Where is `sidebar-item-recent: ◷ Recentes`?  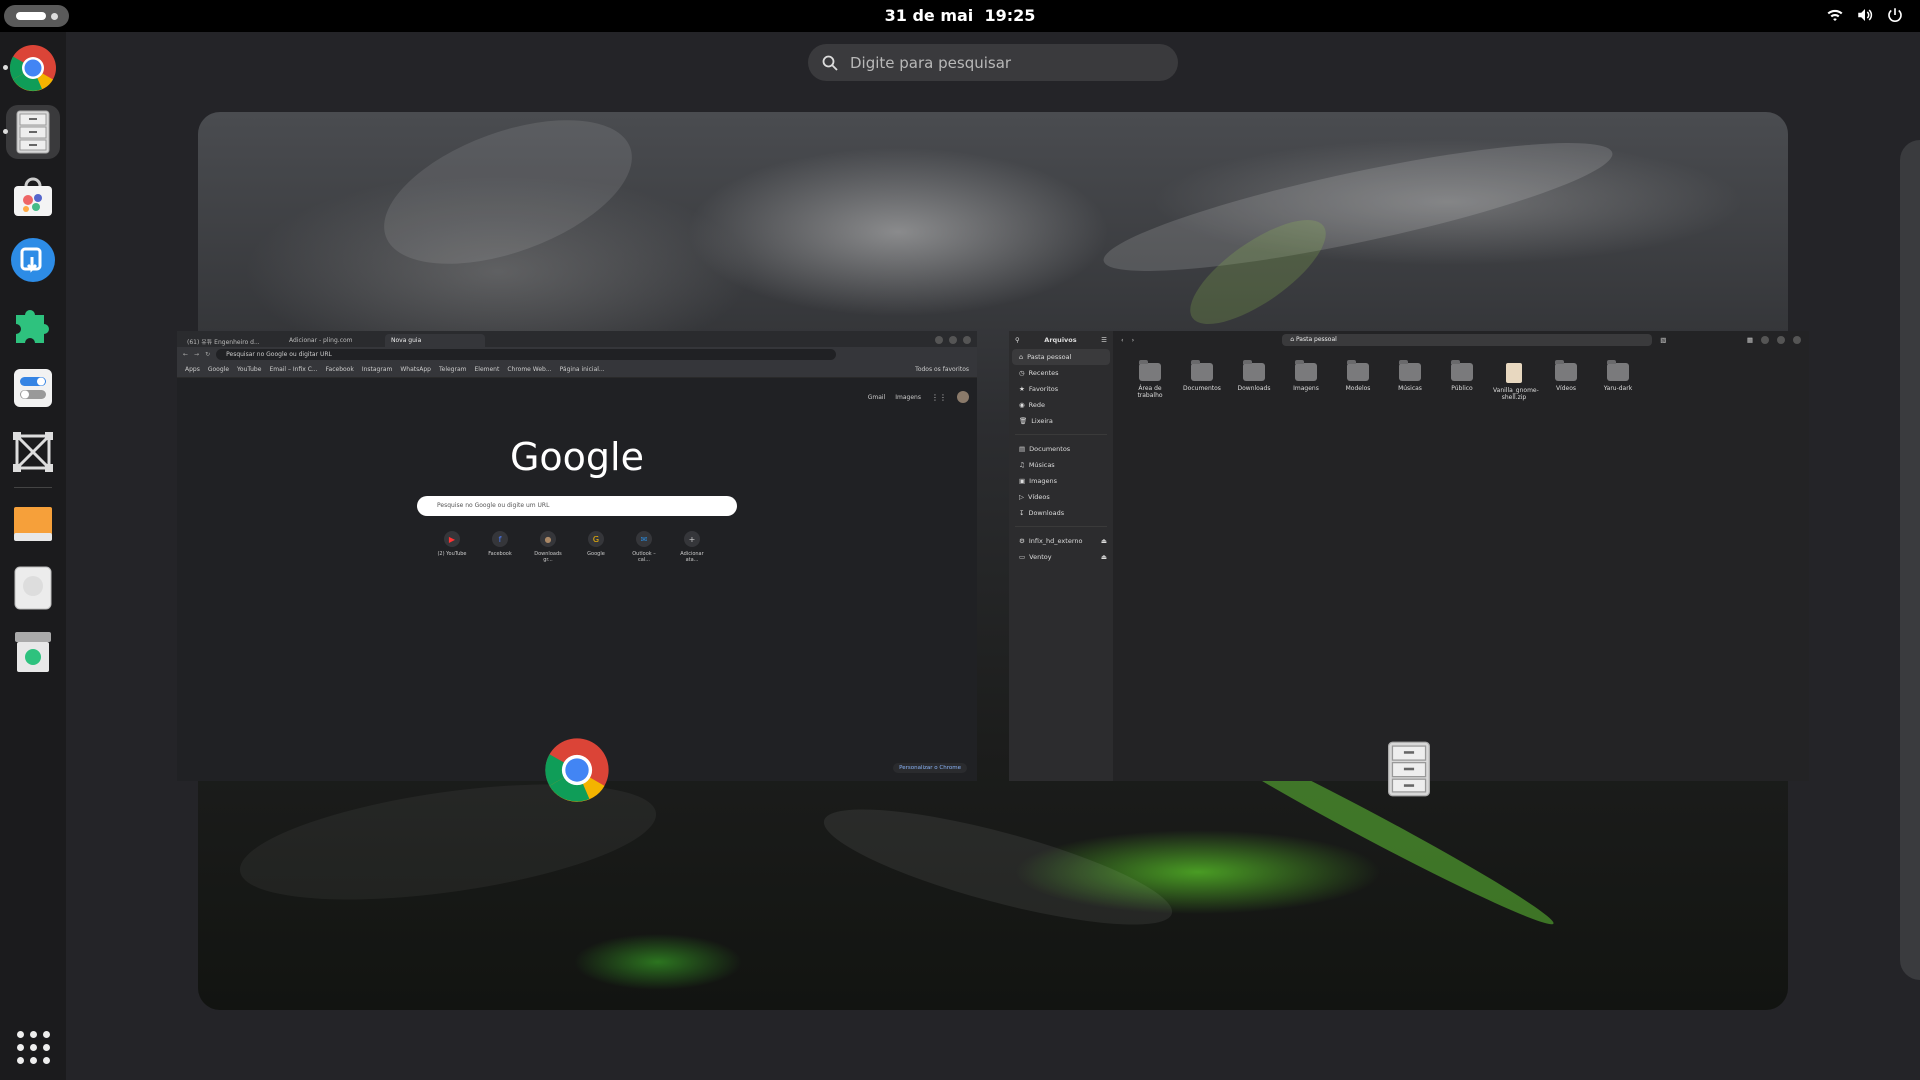
sidebar-item-recent: ◷ Recentes is located at coordinates (1061, 373).